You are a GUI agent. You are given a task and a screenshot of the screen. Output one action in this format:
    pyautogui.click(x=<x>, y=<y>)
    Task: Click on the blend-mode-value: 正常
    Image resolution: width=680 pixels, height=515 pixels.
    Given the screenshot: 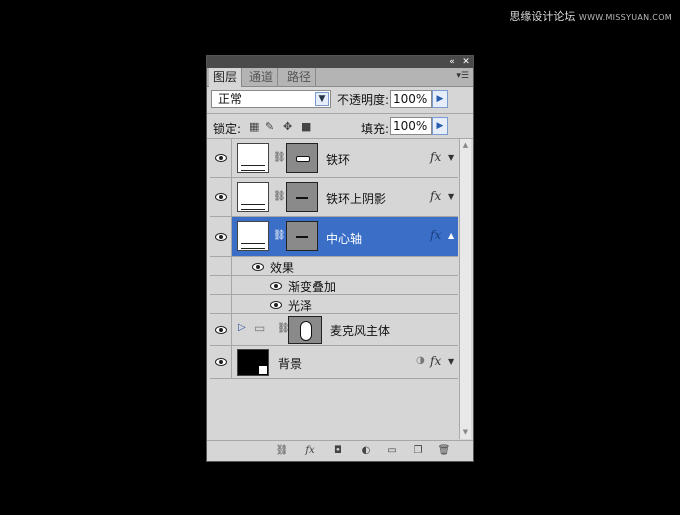 What is the action you would take?
    pyautogui.click(x=230, y=99)
    